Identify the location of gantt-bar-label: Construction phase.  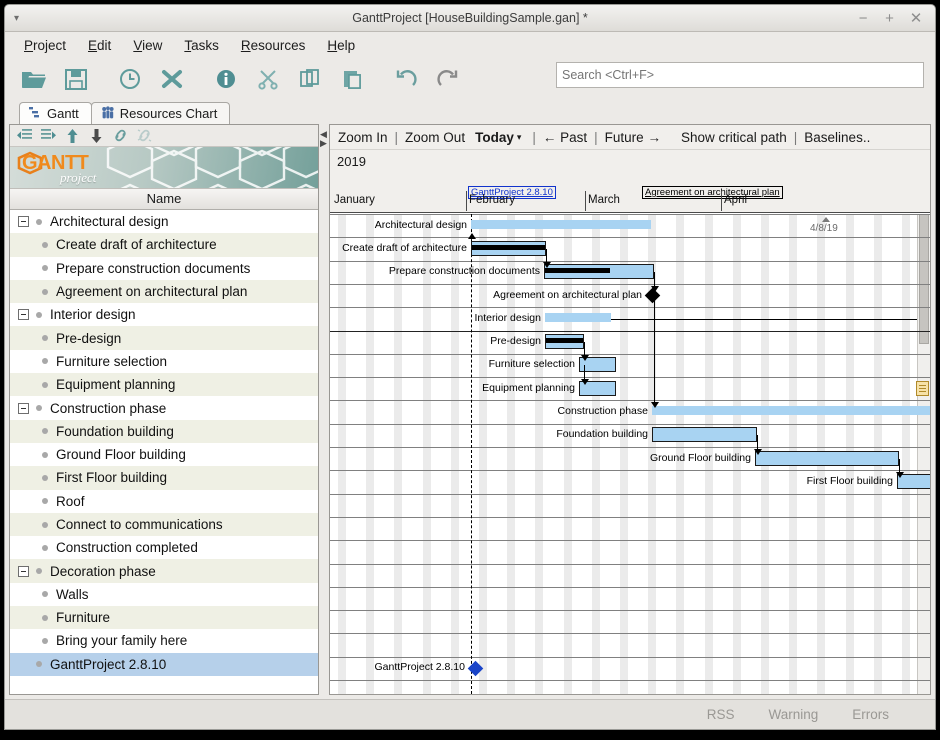
(602, 411).